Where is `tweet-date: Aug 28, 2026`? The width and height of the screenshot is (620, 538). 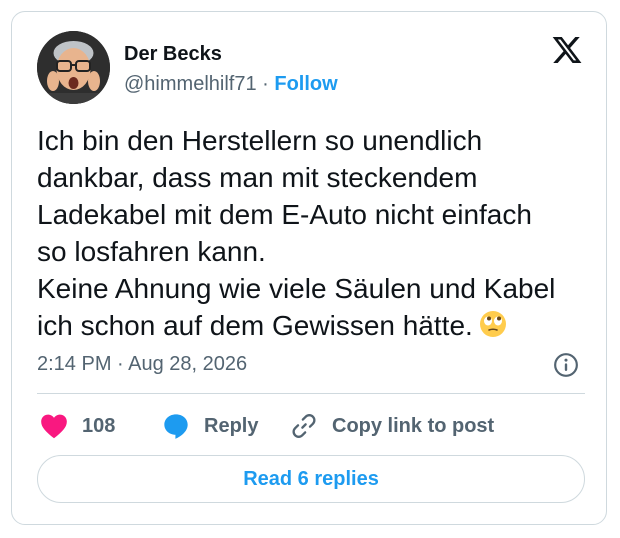
tweet-date: Aug 28, 2026 is located at coordinates (187, 364).